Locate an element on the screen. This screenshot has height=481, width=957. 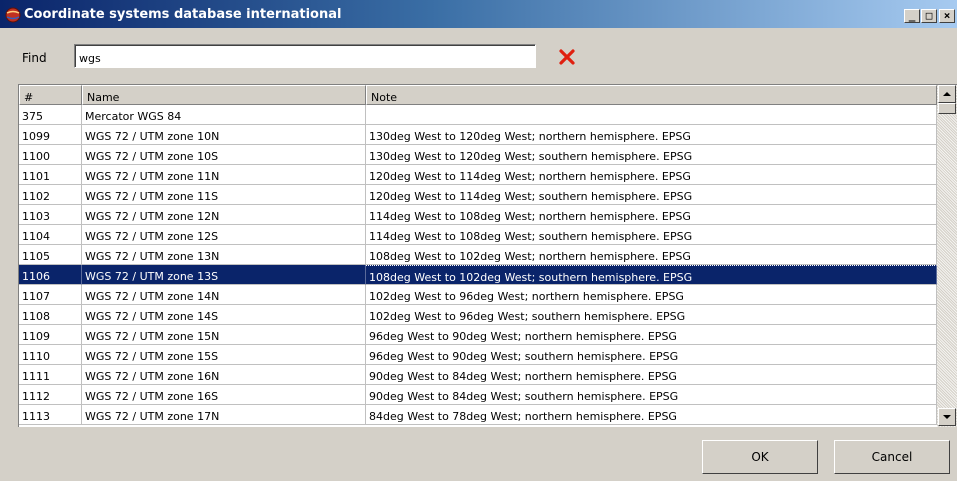
cell-number: 1101 is located at coordinates (50, 175).